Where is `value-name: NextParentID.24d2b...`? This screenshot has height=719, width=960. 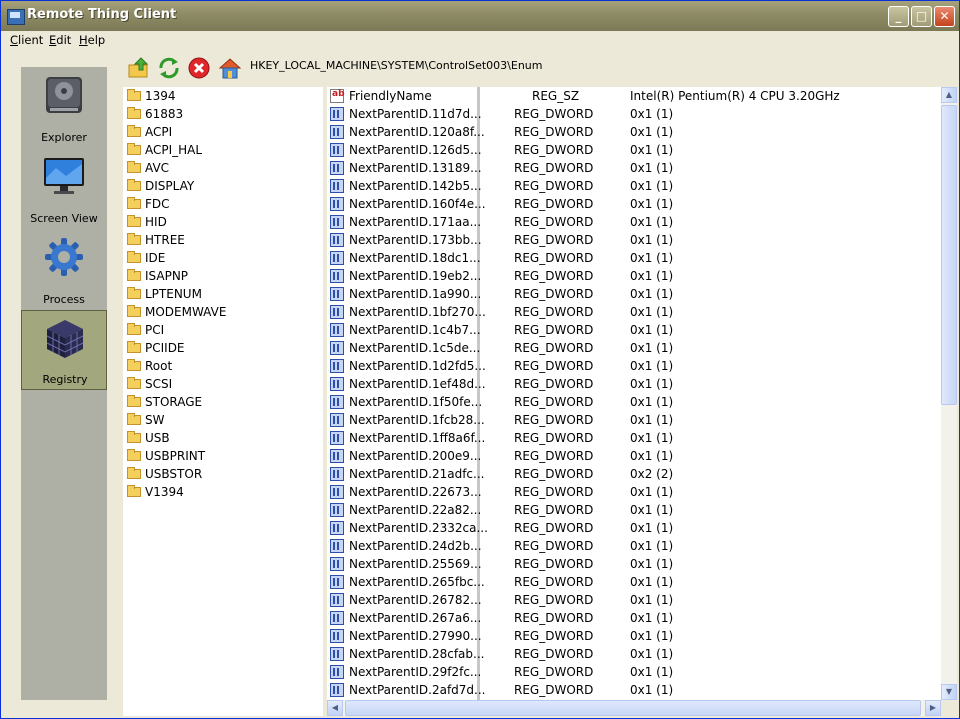 value-name: NextParentID.24d2b... is located at coordinates (415, 546).